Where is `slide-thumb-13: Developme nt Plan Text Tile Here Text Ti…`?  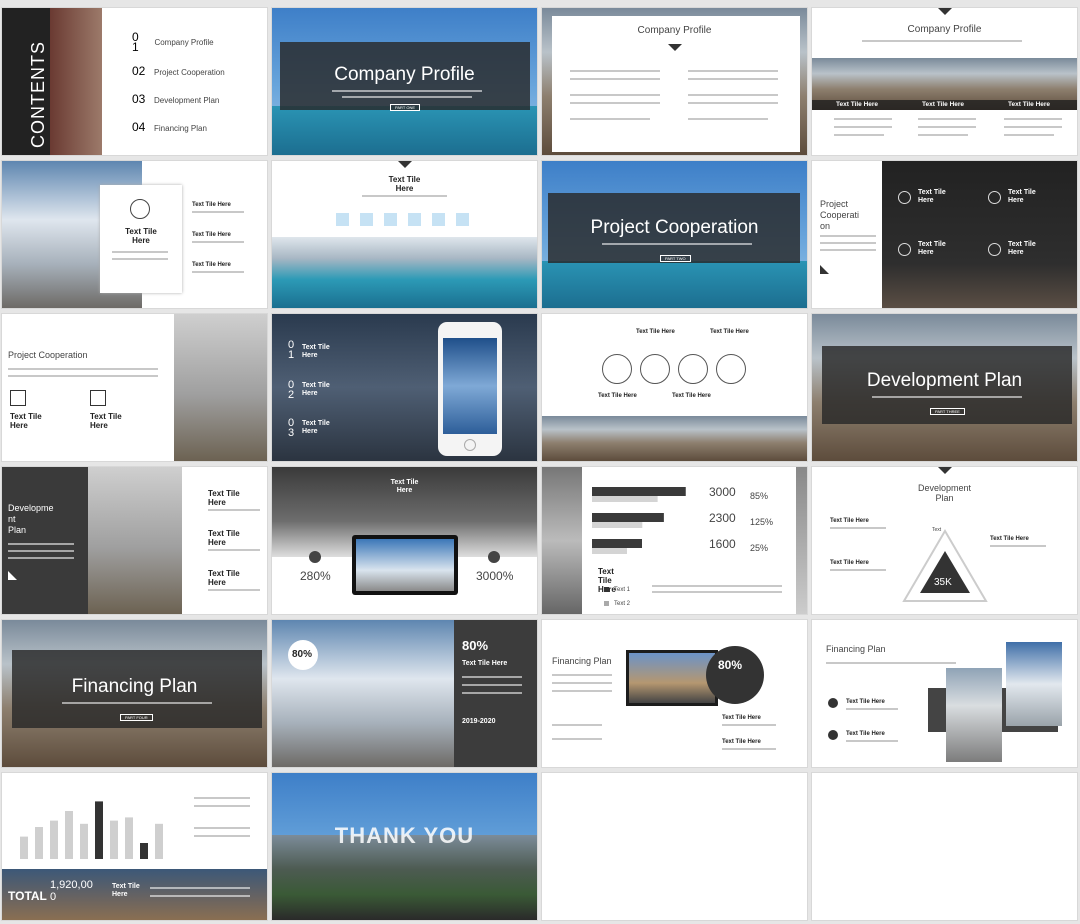 slide-thumb-13: Developme nt Plan Text Tile Here Text Ti… is located at coordinates (134, 540).